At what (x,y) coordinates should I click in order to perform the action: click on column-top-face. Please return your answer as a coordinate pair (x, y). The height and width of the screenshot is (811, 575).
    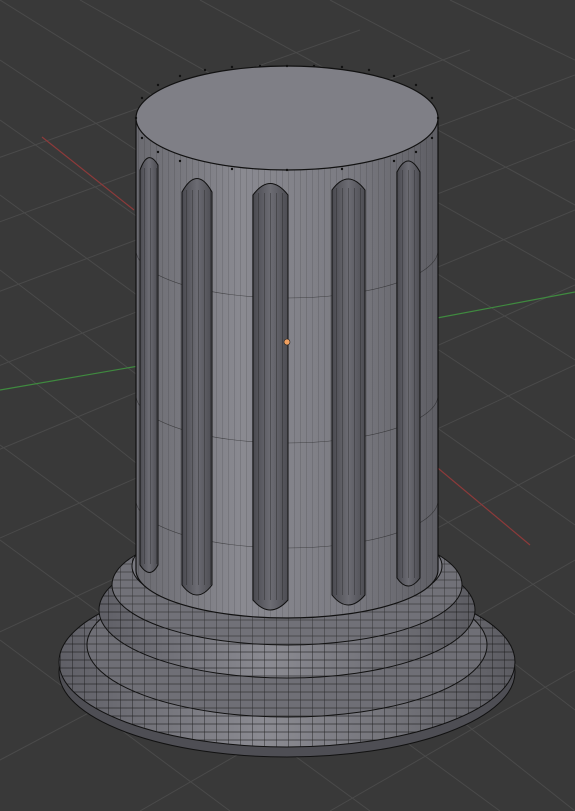
    Looking at the image, I should click on (287, 118).